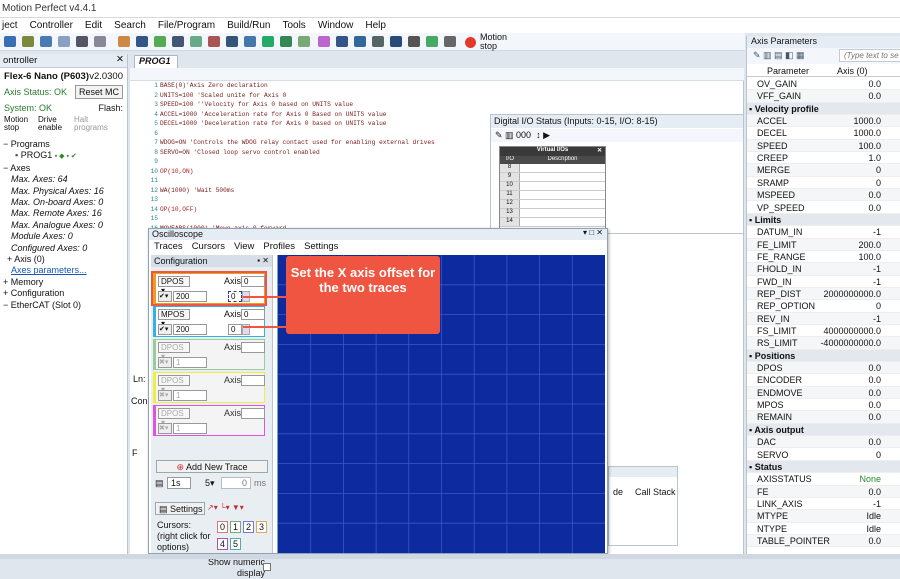  What do you see at coordinates (208, 247) in the screenshot?
I see `osc-menu-cursors: Cursors` at bounding box center [208, 247].